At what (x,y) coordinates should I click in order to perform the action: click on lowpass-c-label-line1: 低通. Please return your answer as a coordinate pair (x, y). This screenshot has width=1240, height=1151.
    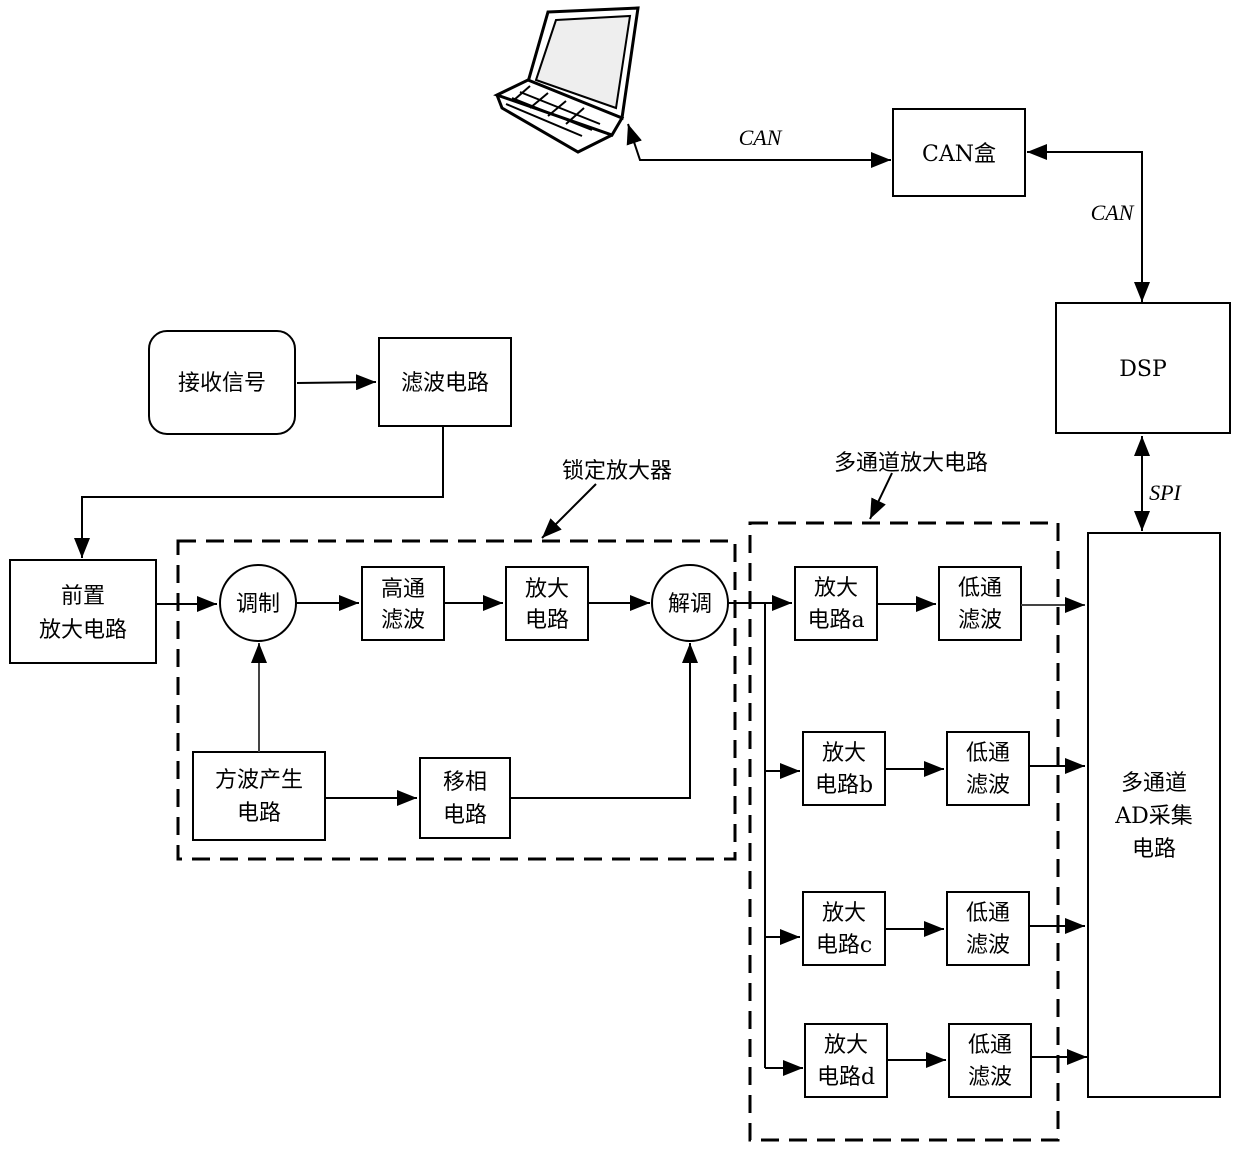
    Looking at the image, I should click on (988, 913).